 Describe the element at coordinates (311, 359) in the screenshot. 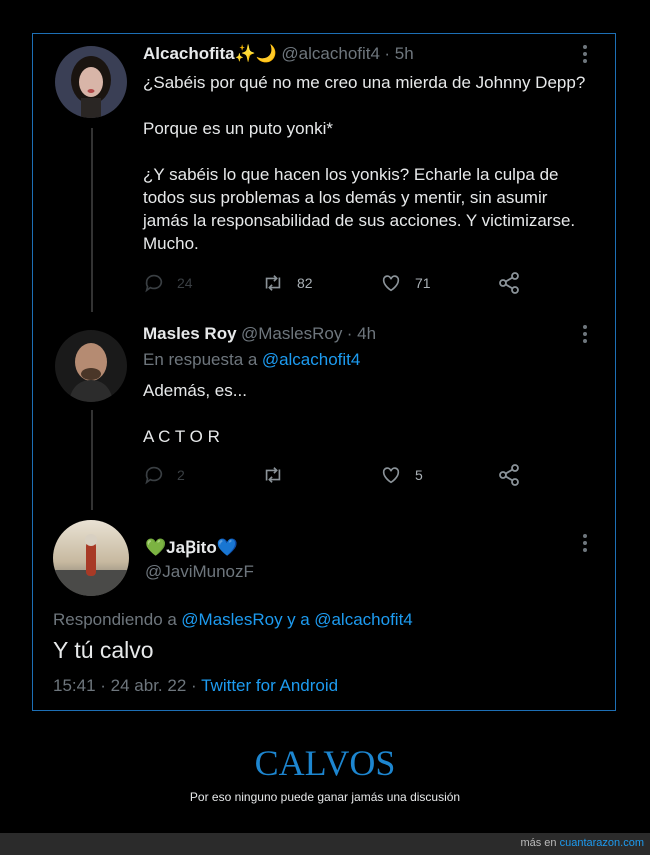

I see `reply-to-link: @alcachofit4` at that location.